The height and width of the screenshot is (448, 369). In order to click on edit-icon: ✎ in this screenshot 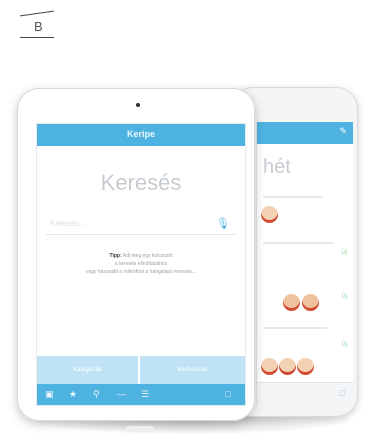, I will do `click(343, 131)`.